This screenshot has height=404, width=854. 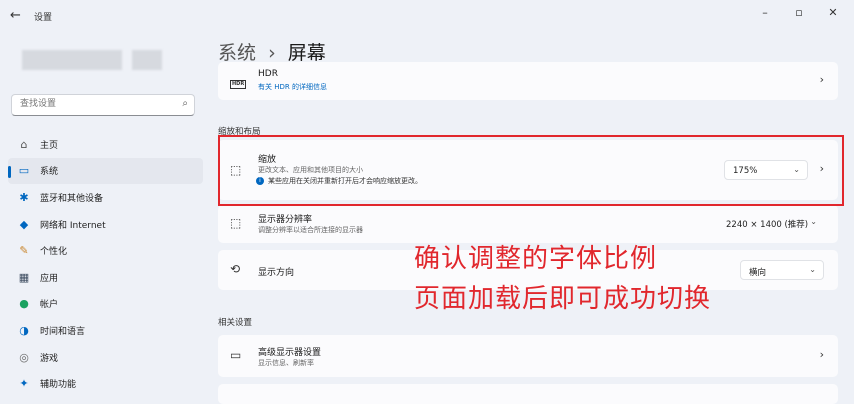 I want to click on sidebar-item-accessibility: ✦ 辅助功能, so click(x=105, y=383).